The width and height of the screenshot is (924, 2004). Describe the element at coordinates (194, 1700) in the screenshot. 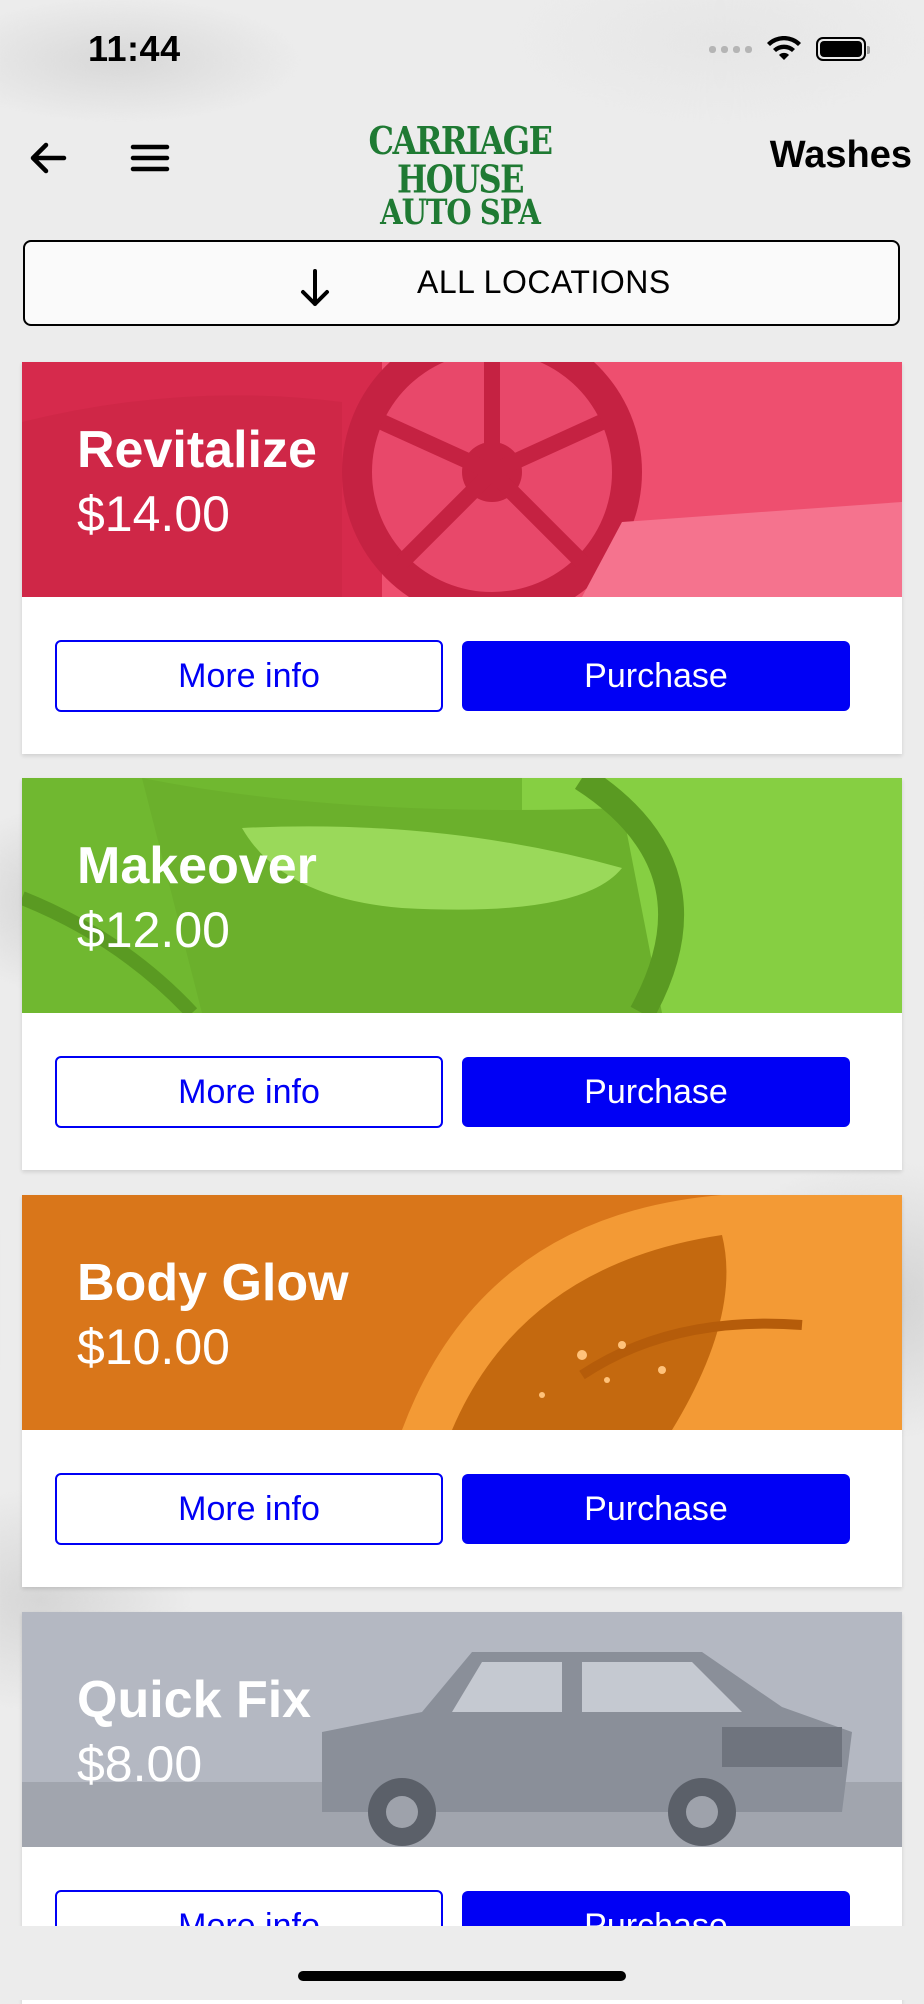

I see `wash-name: Quick Fix` at that location.